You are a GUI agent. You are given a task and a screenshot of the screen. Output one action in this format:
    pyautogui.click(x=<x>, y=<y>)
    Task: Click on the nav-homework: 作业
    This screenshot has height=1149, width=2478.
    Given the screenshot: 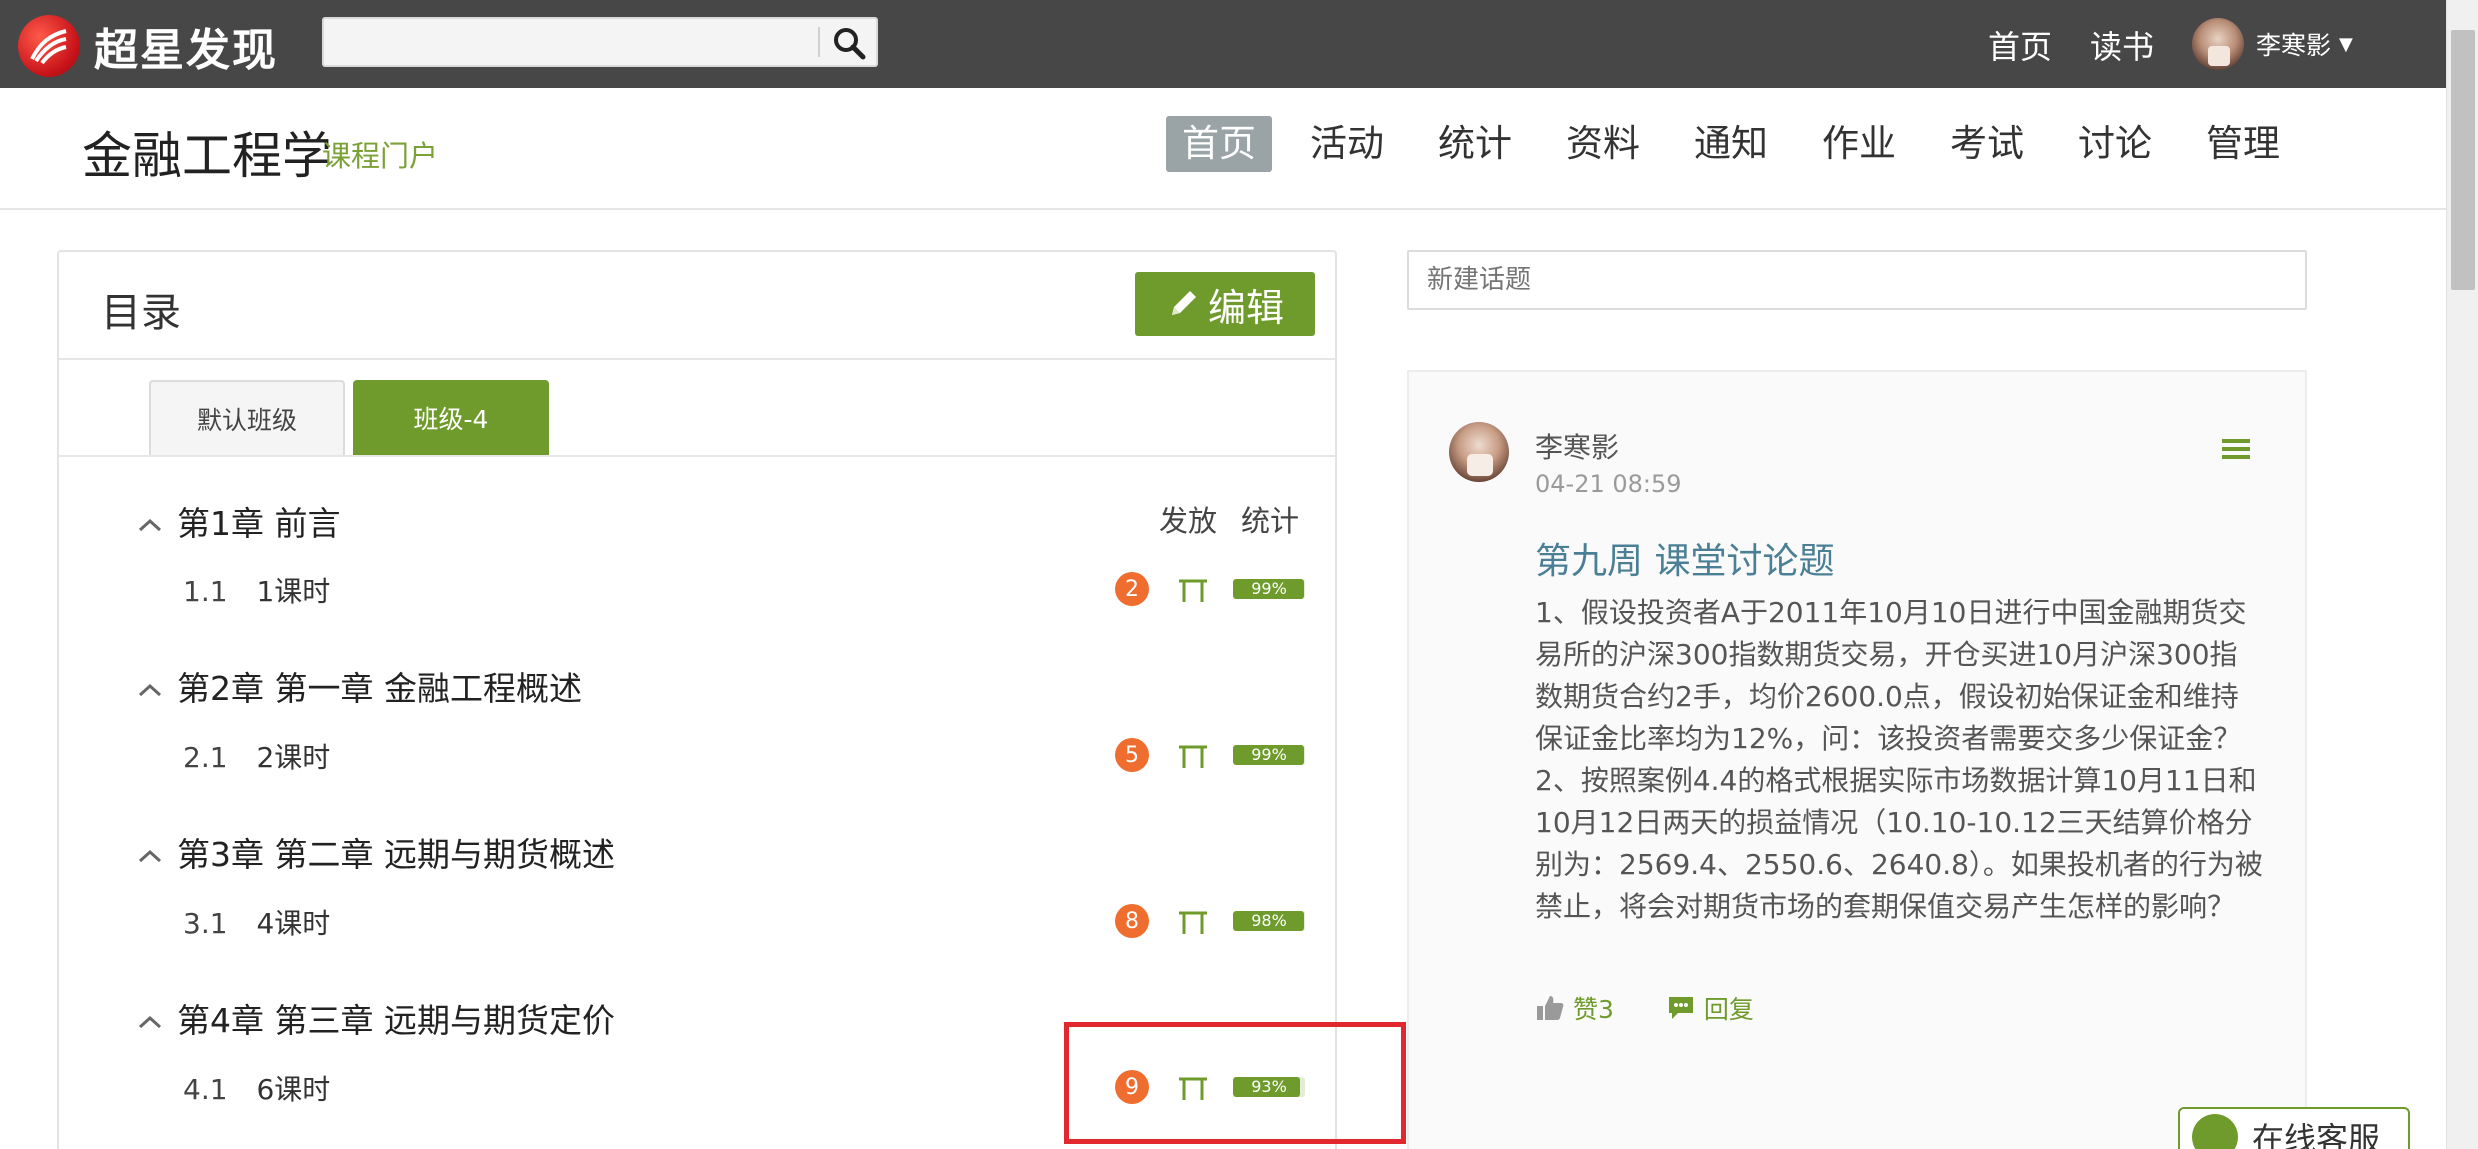 What is the action you would take?
    pyautogui.click(x=1859, y=144)
    